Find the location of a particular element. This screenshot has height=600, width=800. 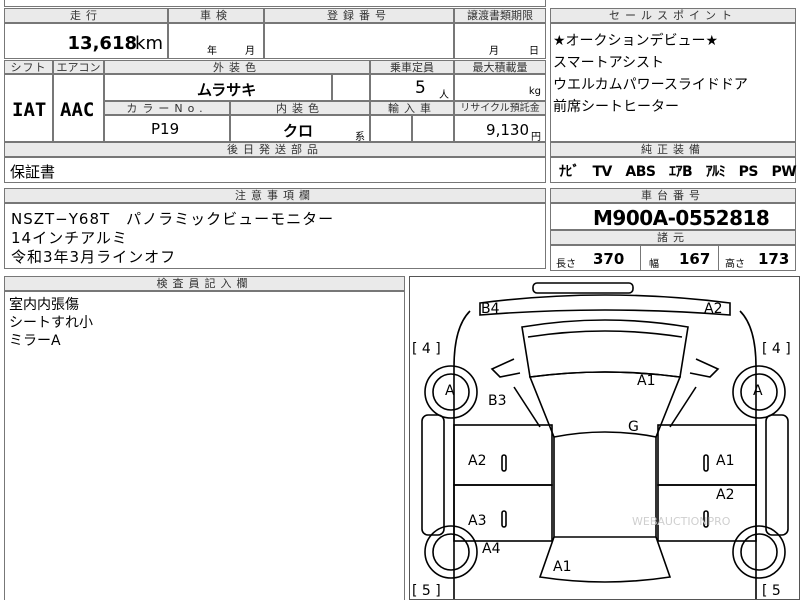

mark-tire-front-left: [ 4 ] is located at coordinates (426, 349).